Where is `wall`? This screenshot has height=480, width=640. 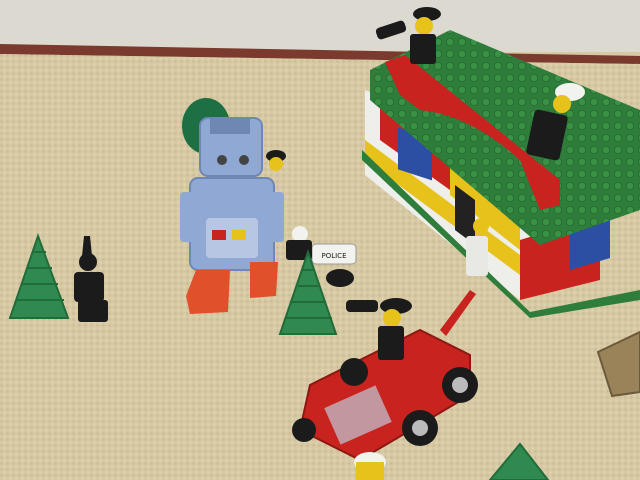
wall is located at coordinates (320, 26).